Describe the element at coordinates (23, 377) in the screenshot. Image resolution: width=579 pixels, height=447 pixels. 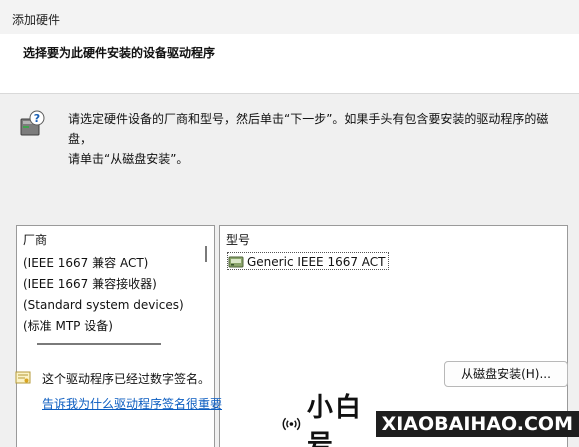
I see `certificate-icon` at that location.